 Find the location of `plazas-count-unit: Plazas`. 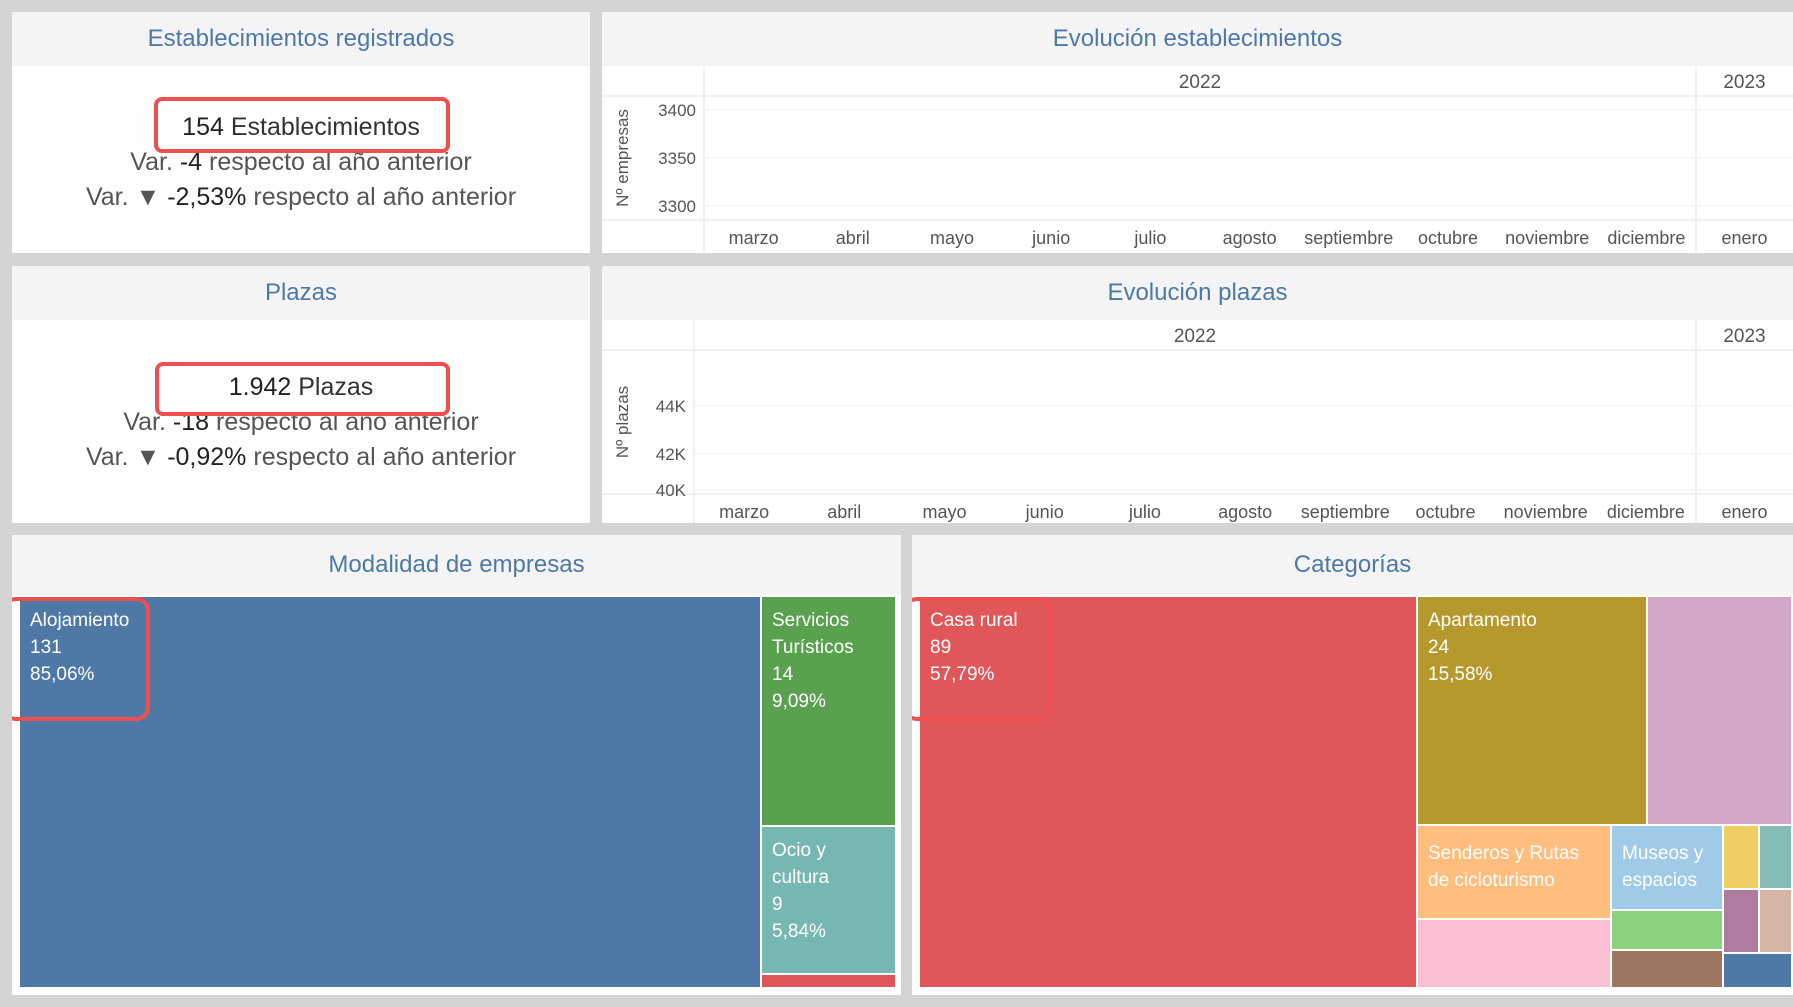

plazas-count-unit: Plazas is located at coordinates (336, 387).